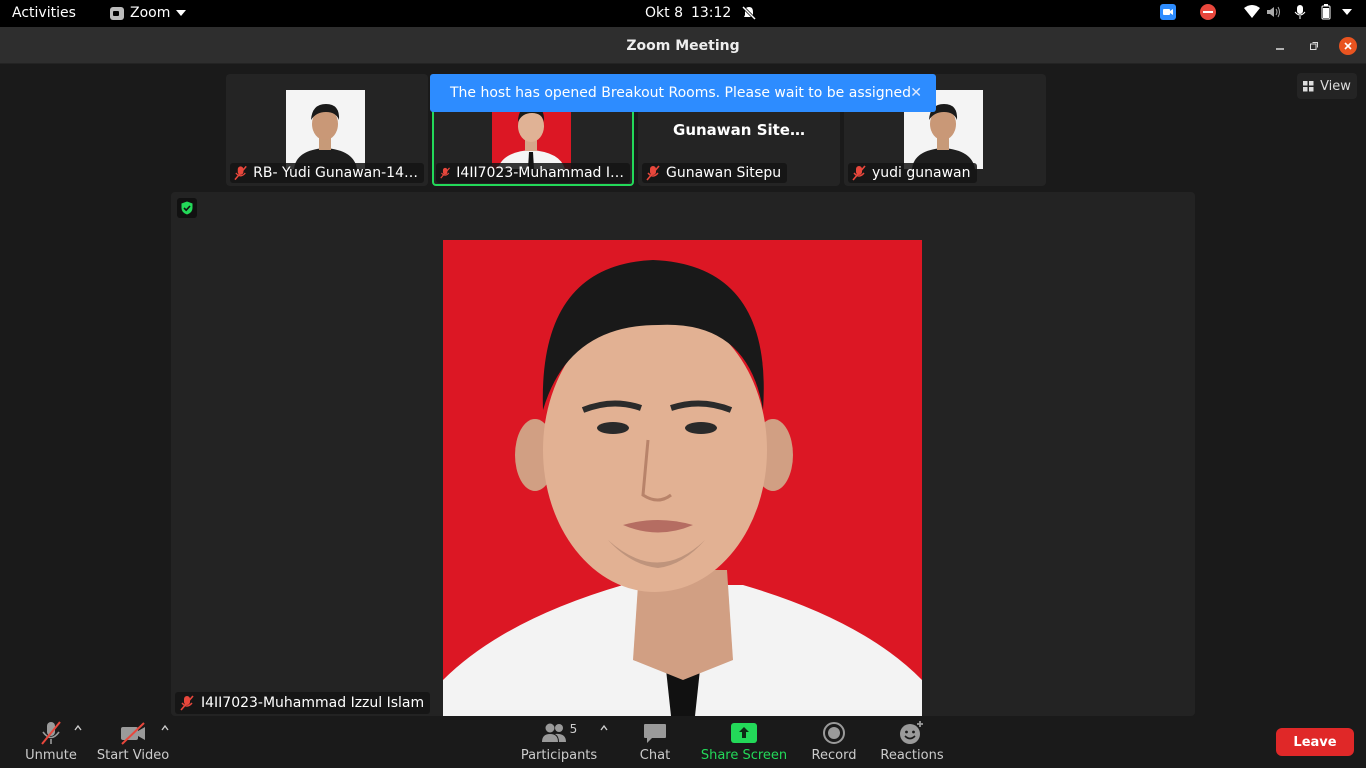 The image size is (1366, 768). I want to click on chevron-down-icon, so click(181, 13).